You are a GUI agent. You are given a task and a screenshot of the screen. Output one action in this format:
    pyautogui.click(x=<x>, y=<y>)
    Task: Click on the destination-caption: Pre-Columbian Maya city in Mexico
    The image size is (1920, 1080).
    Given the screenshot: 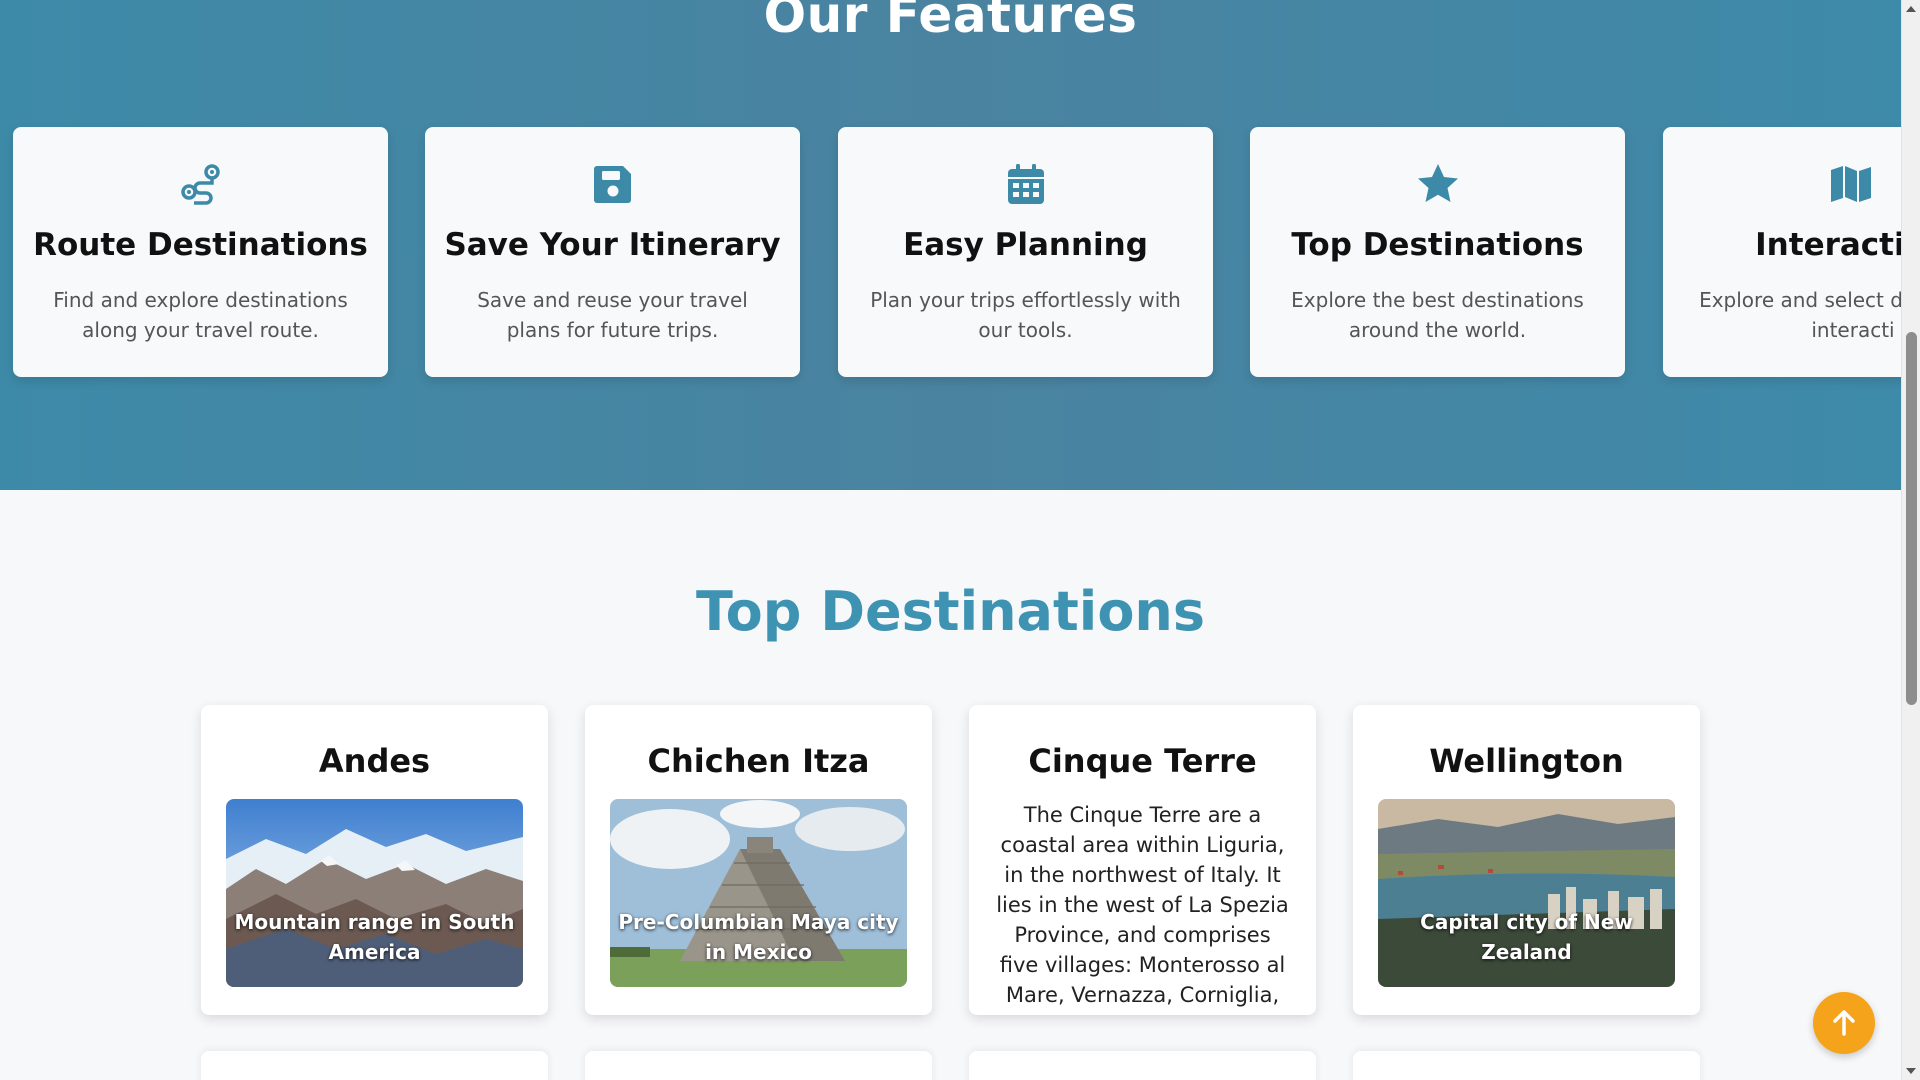 What is the action you would take?
    pyautogui.click(x=758, y=937)
    